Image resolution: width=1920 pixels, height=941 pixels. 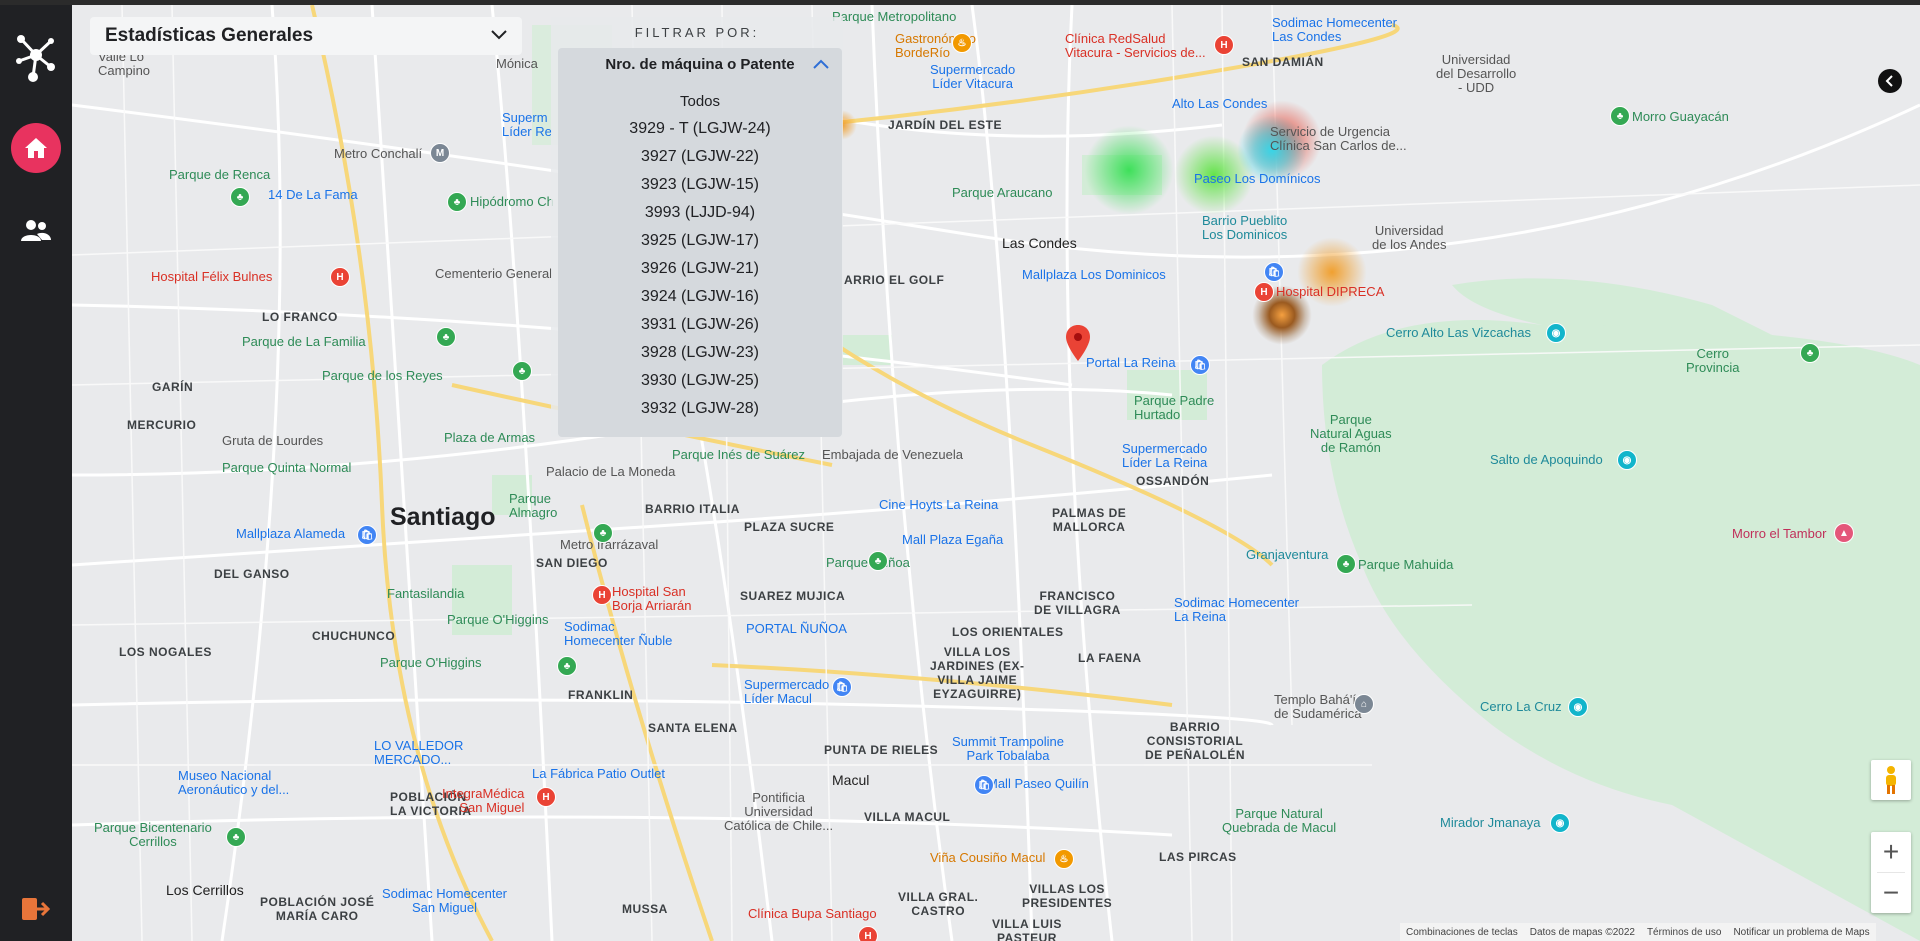 What do you see at coordinates (1620, 116) in the screenshot?
I see `hiking-icon: ♣` at bounding box center [1620, 116].